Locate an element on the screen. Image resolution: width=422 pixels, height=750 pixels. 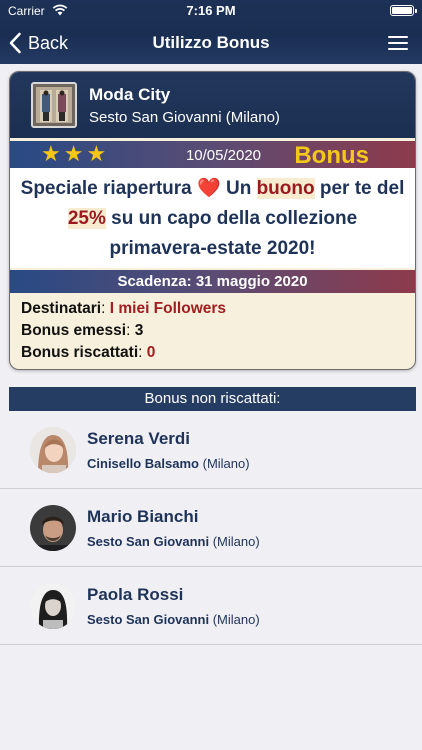
person-name: Paola Rossi is located at coordinates (135, 594).